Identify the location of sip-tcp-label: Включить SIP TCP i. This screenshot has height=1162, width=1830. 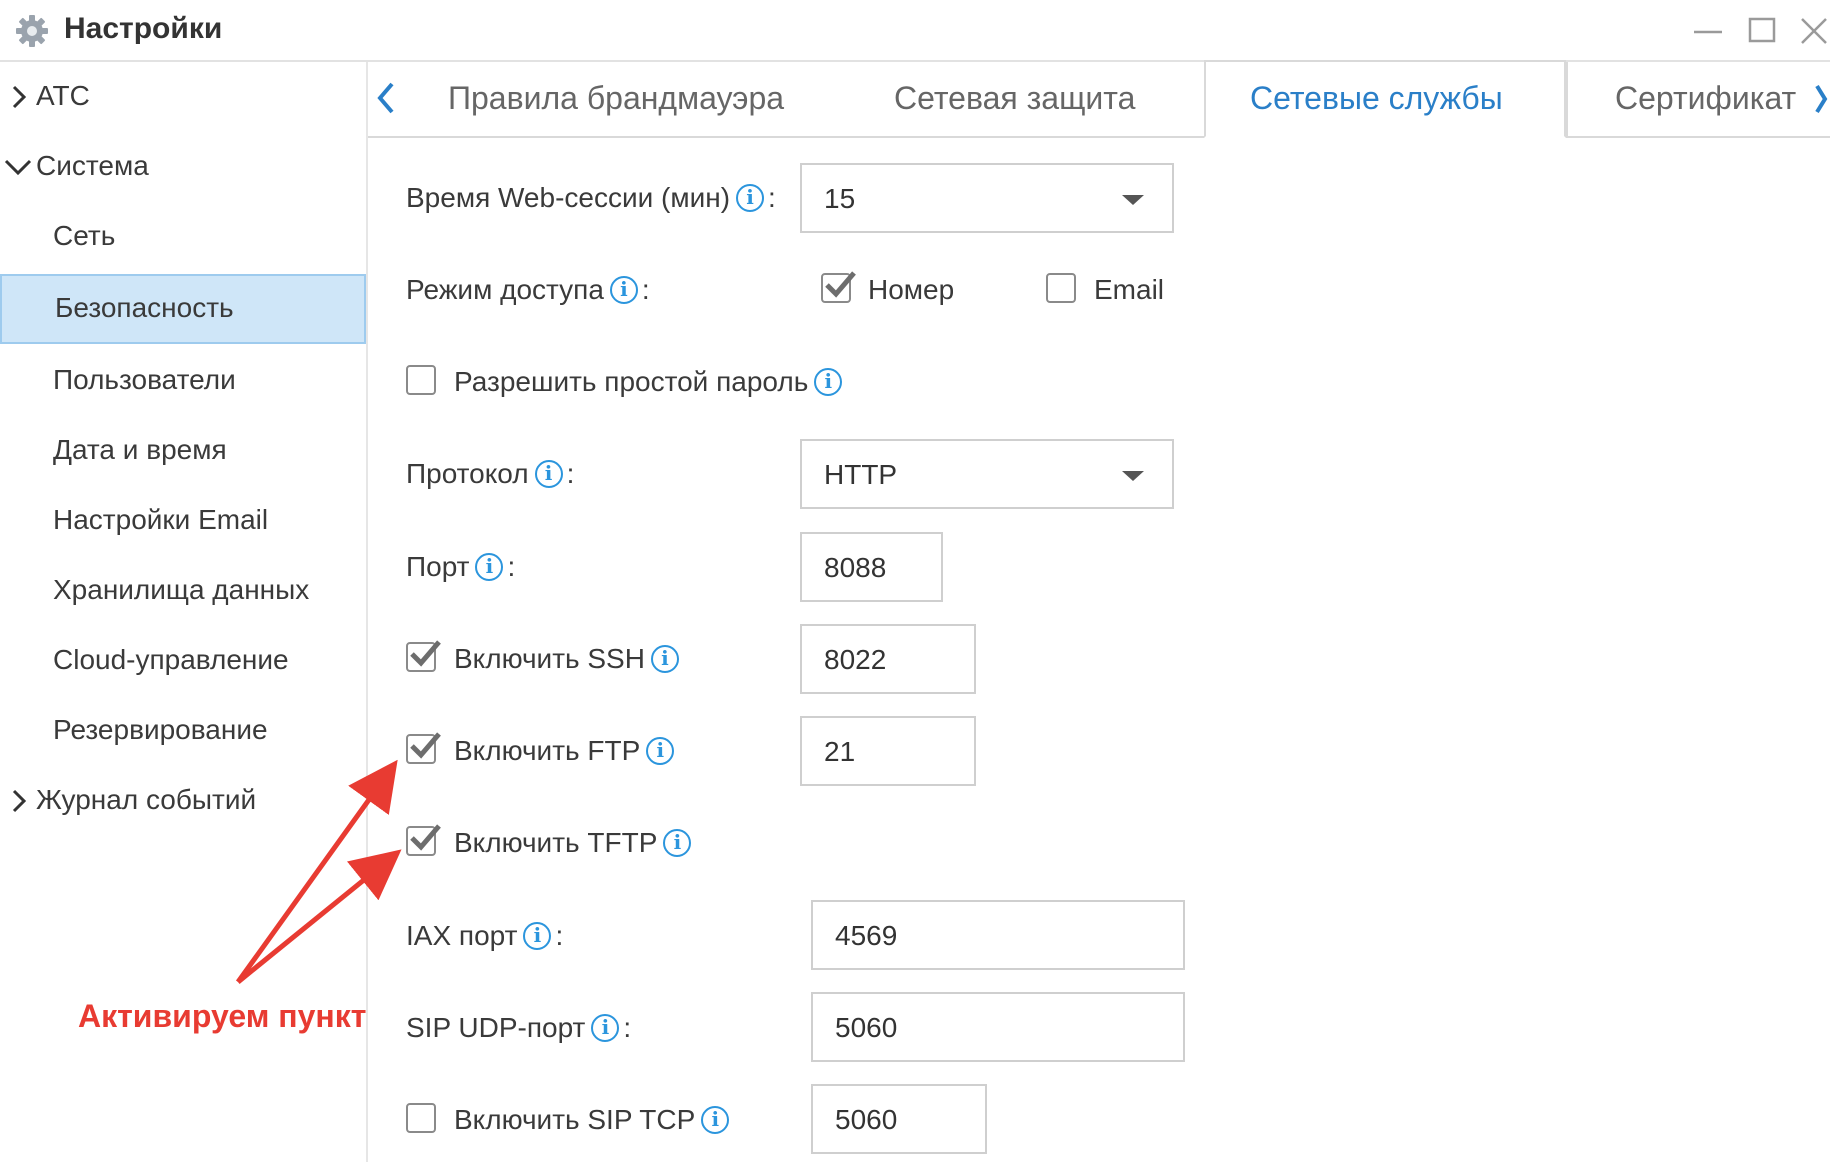
(592, 1120).